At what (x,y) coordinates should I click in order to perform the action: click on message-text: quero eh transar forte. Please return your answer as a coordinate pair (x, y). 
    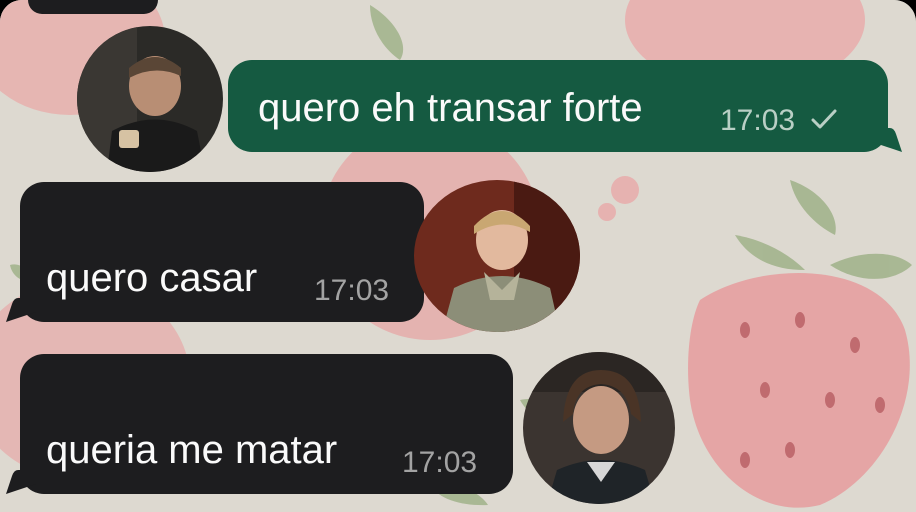
    Looking at the image, I should click on (450, 108).